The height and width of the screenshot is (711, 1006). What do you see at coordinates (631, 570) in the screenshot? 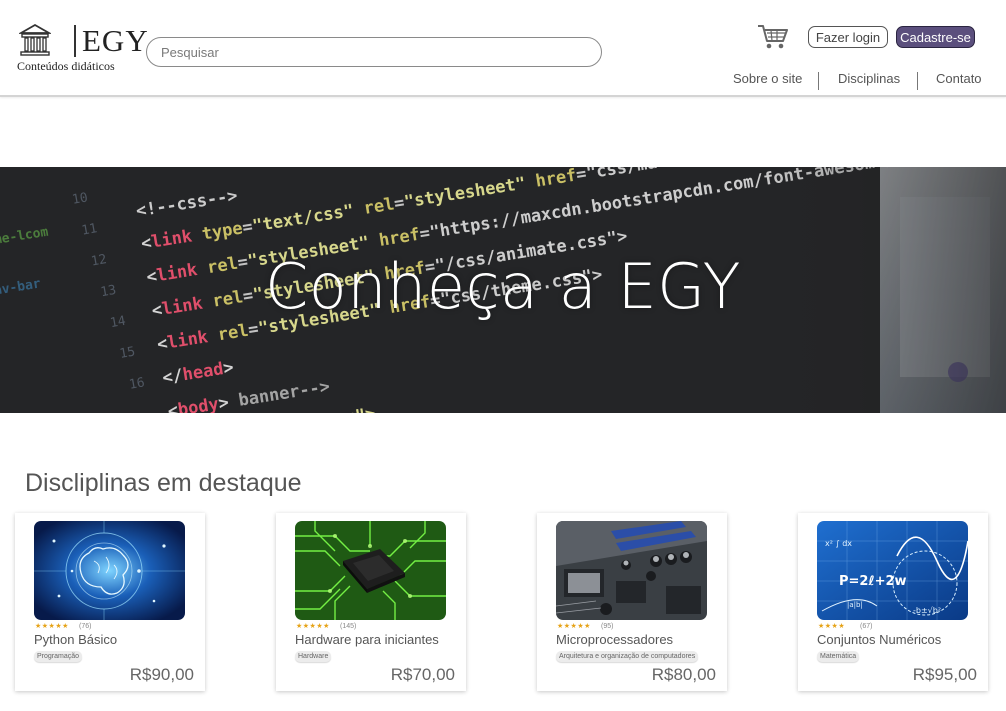
I see `course-image-microprocessadores` at bounding box center [631, 570].